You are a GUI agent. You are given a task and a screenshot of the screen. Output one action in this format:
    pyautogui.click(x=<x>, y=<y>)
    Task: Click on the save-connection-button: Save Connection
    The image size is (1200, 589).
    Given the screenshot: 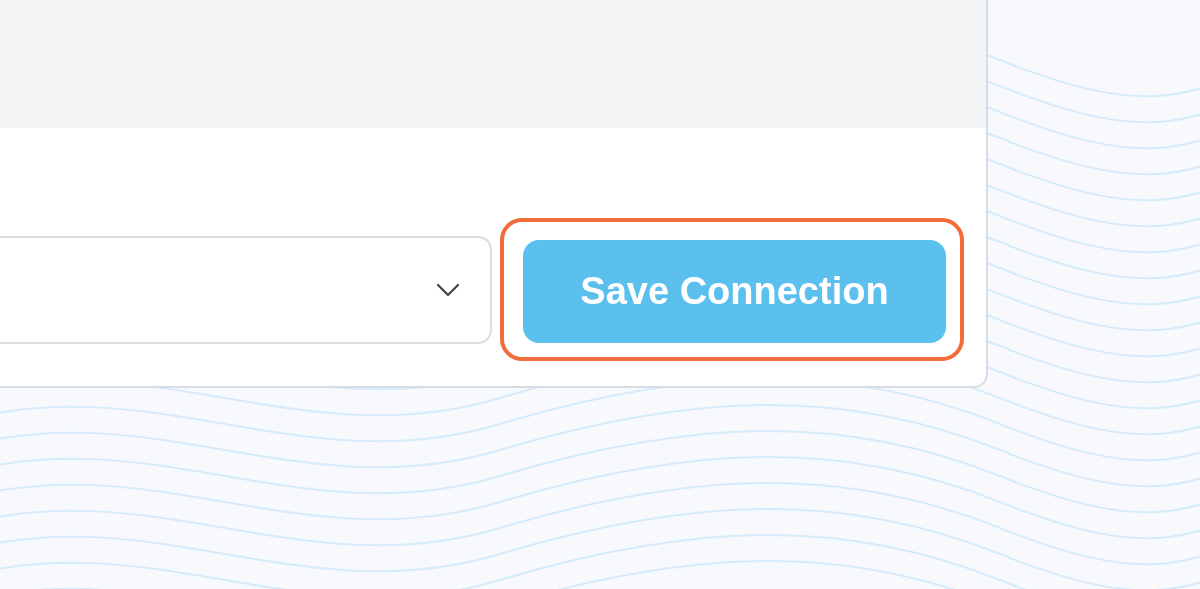 What is the action you would take?
    pyautogui.click(x=734, y=291)
    